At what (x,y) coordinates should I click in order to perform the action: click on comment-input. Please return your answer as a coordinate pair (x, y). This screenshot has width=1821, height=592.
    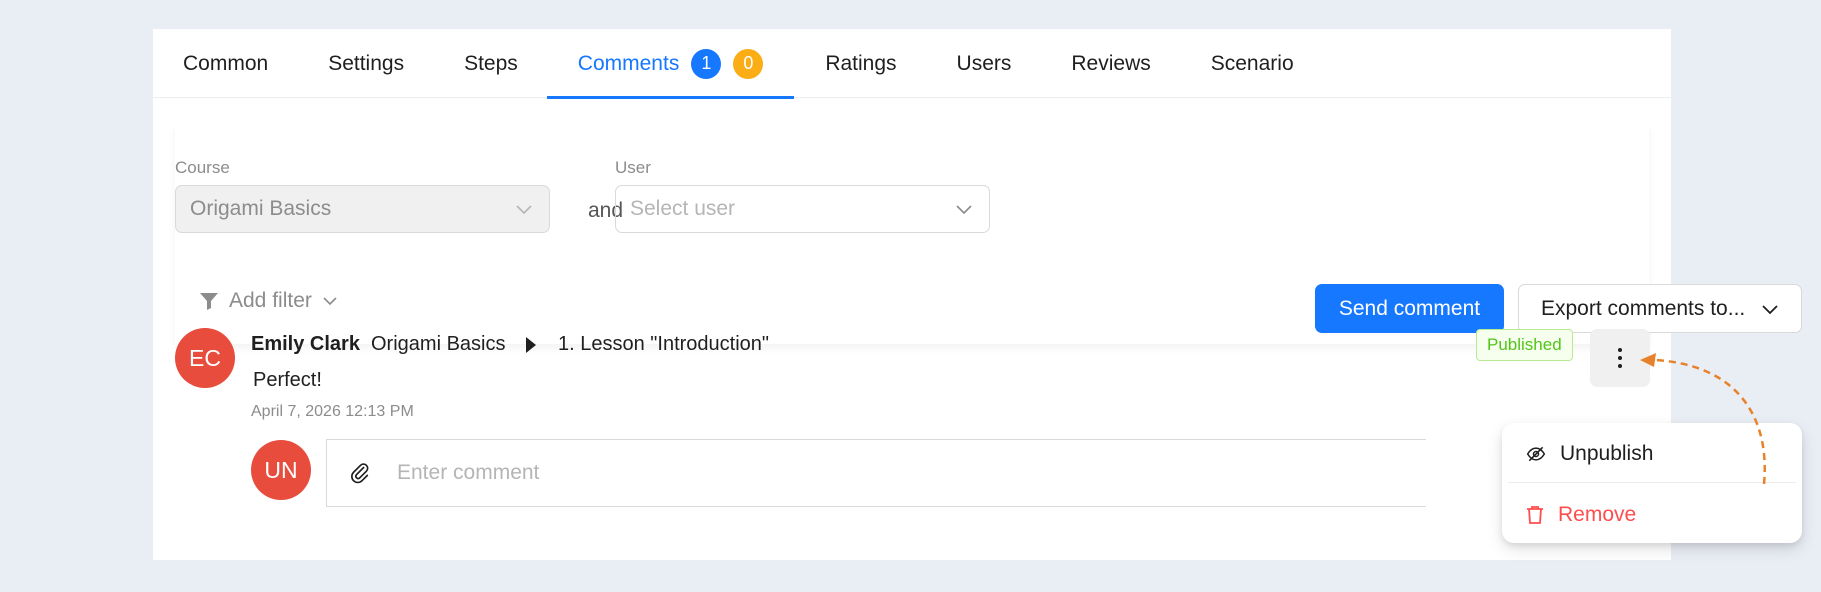
    Looking at the image, I should click on (847, 473).